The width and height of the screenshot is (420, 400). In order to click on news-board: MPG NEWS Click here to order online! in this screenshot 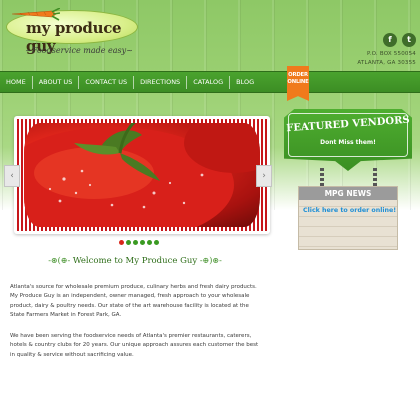, I will do `click(348, 218)`.